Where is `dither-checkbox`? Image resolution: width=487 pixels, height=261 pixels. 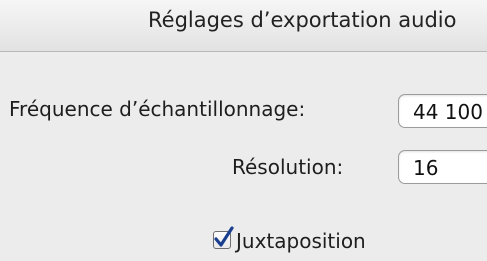 dither-checkbox is located at coordinates (223, 237).